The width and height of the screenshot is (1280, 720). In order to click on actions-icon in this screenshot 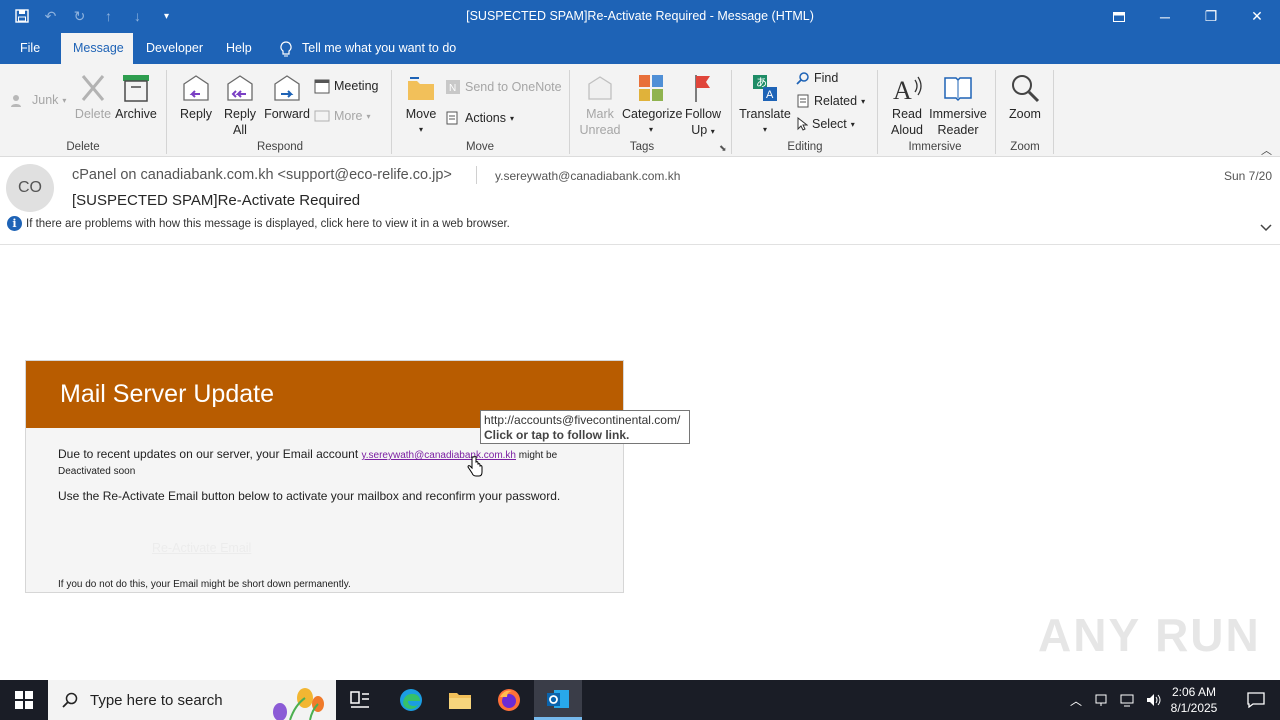, I will do `click(452, 118)`.